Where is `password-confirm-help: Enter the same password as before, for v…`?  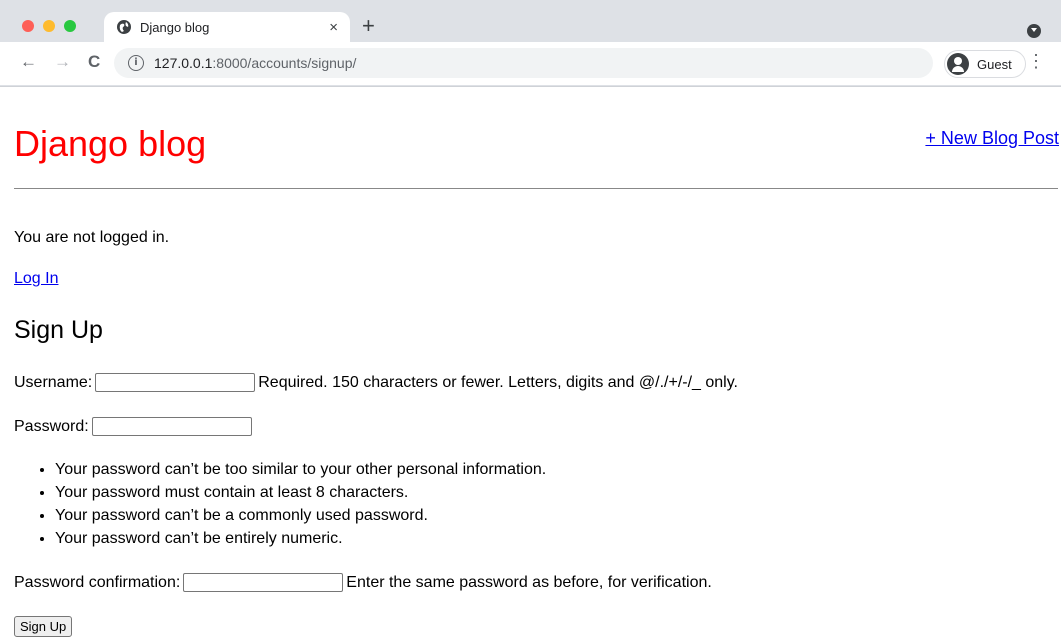
password-confirm-help: Enter the same password as before, for v… is located at coordinates (529, 582).